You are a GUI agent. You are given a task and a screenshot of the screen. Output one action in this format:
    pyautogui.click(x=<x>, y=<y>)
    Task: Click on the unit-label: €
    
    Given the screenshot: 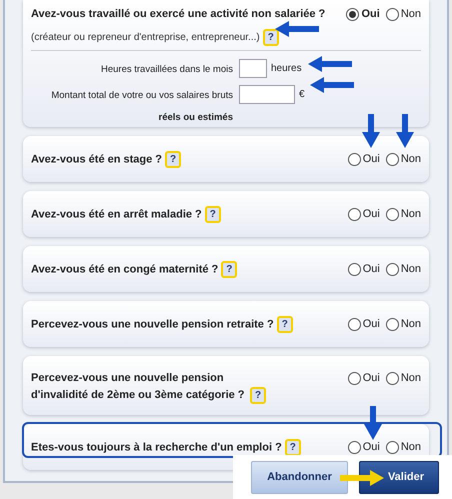 What is the action you would take?
    pyautogui.click(x=302, y=95)
    